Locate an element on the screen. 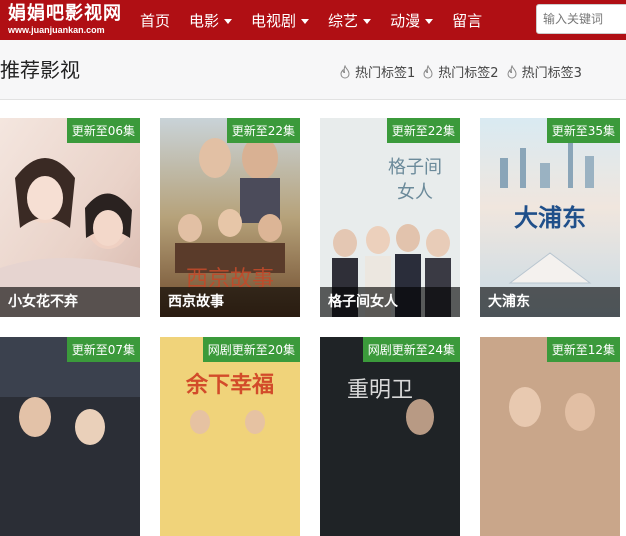 The width and height of the screenshot is (626, 536). video-card: 余下幸福 网剧更新至20集 is located at coordinates (230, 436).